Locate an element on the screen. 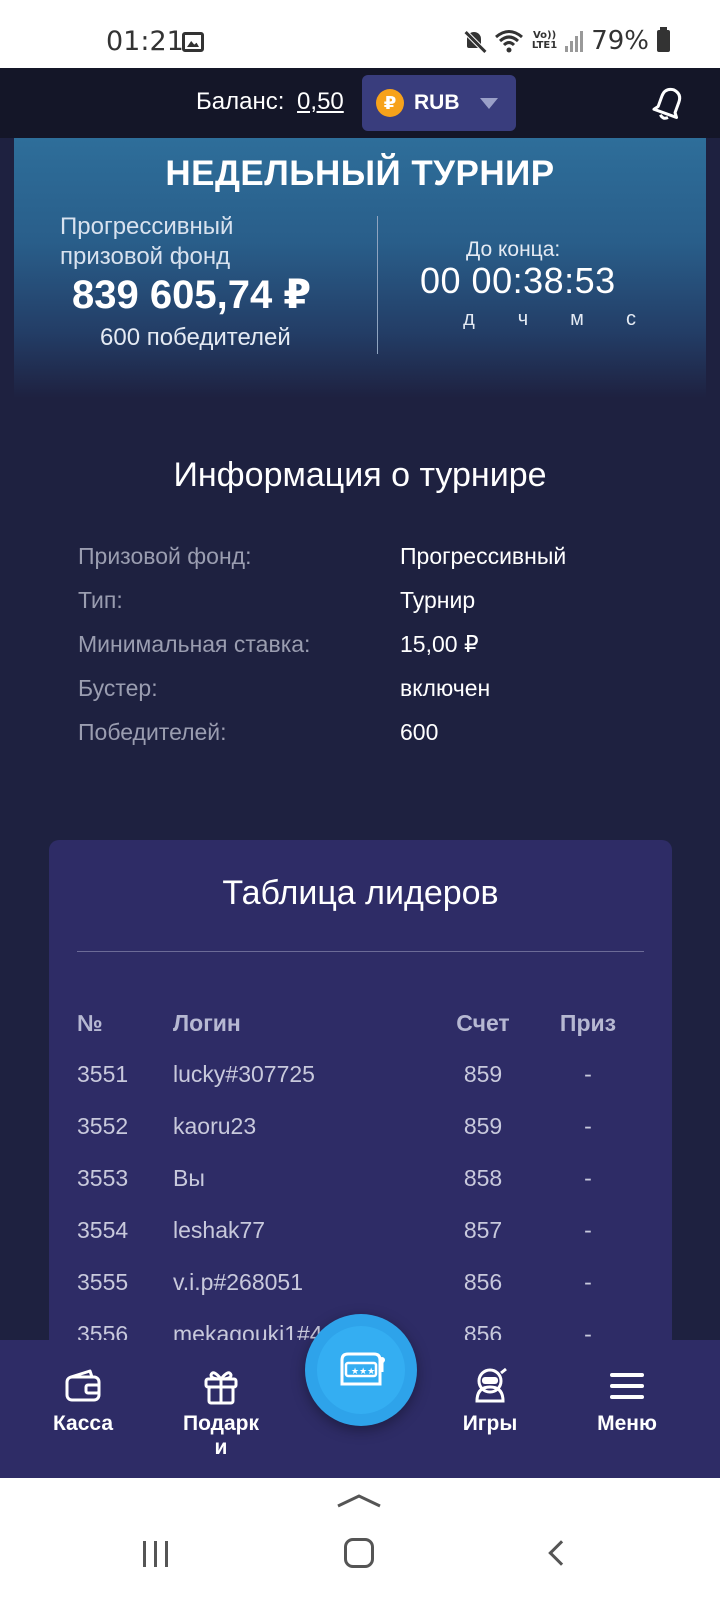 This screenshot has width=720, height=1600. info-key: Тип: is located at coordinates (100, 599).